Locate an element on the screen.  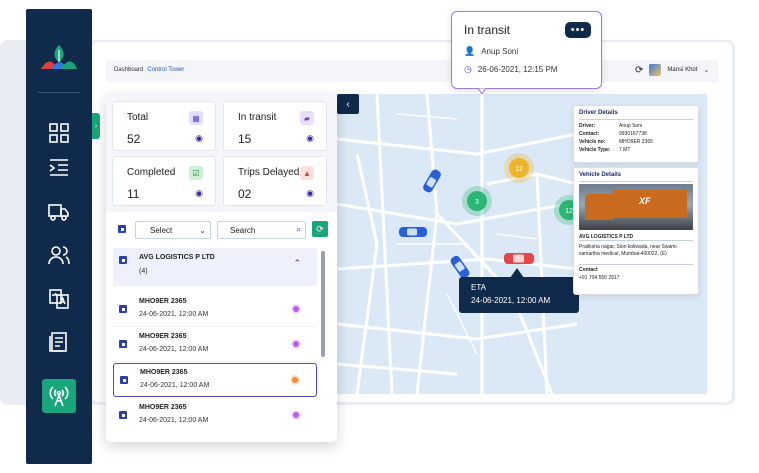
stat-label: Trips Delayed is located at coordinates (269, 172).